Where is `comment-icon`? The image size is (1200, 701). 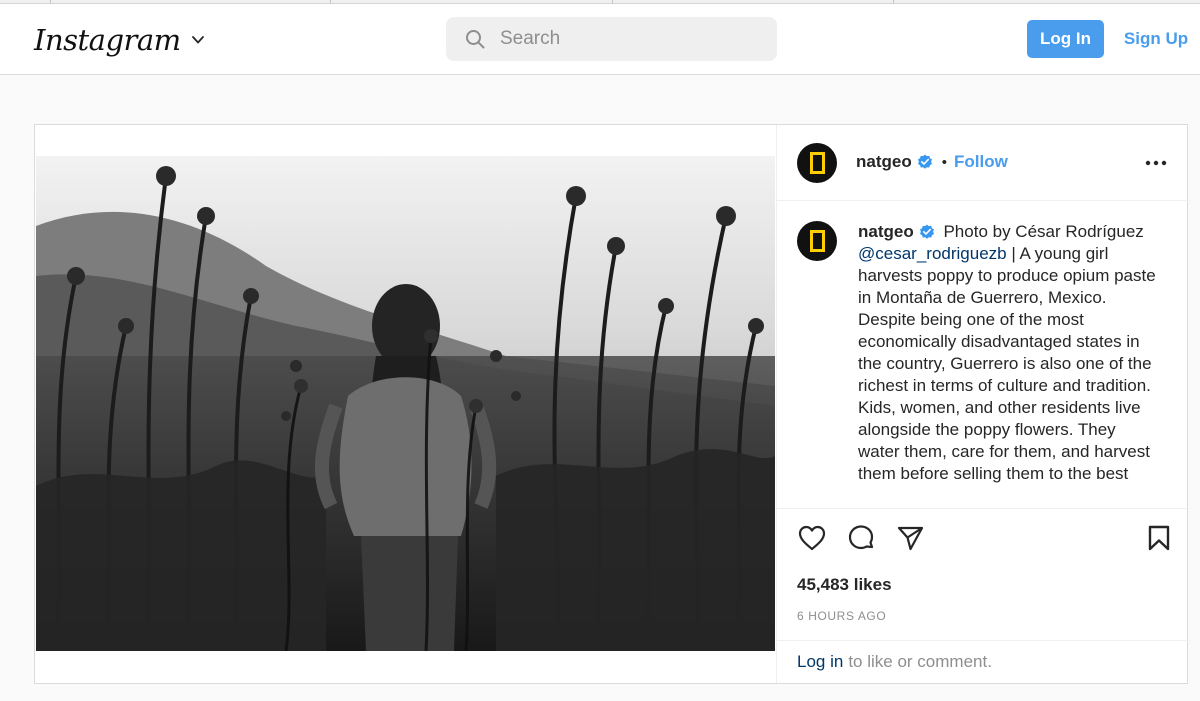
comment-icon is located at coordinates (861, 538).